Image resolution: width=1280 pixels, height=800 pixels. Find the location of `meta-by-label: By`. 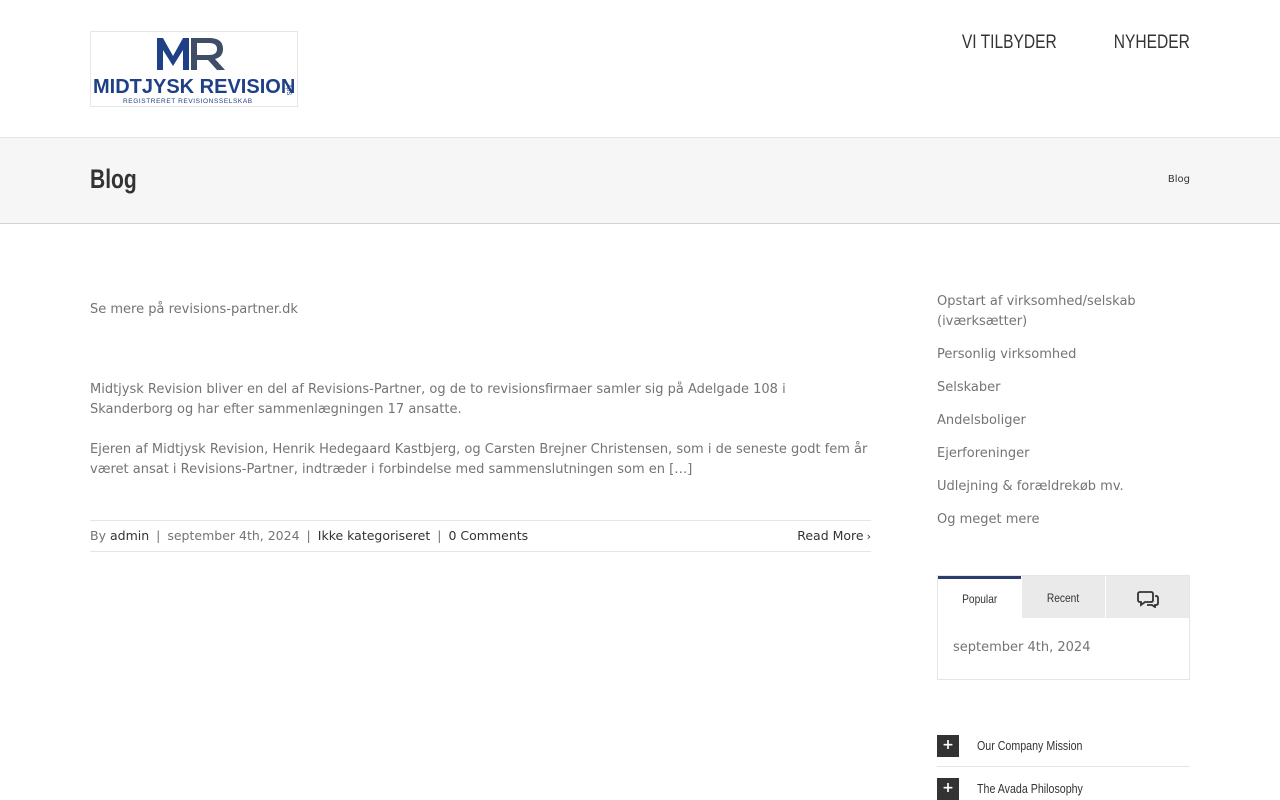

meta-by-label: By is located at coordinates (98, 535).